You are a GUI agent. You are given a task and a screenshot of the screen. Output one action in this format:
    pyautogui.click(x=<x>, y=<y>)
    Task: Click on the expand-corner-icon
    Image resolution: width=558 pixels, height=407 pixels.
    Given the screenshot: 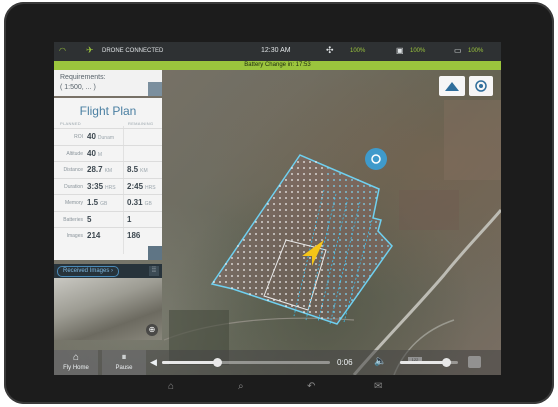 What is the action you would take?
    pyautogui.click(x=155, y=89)
    